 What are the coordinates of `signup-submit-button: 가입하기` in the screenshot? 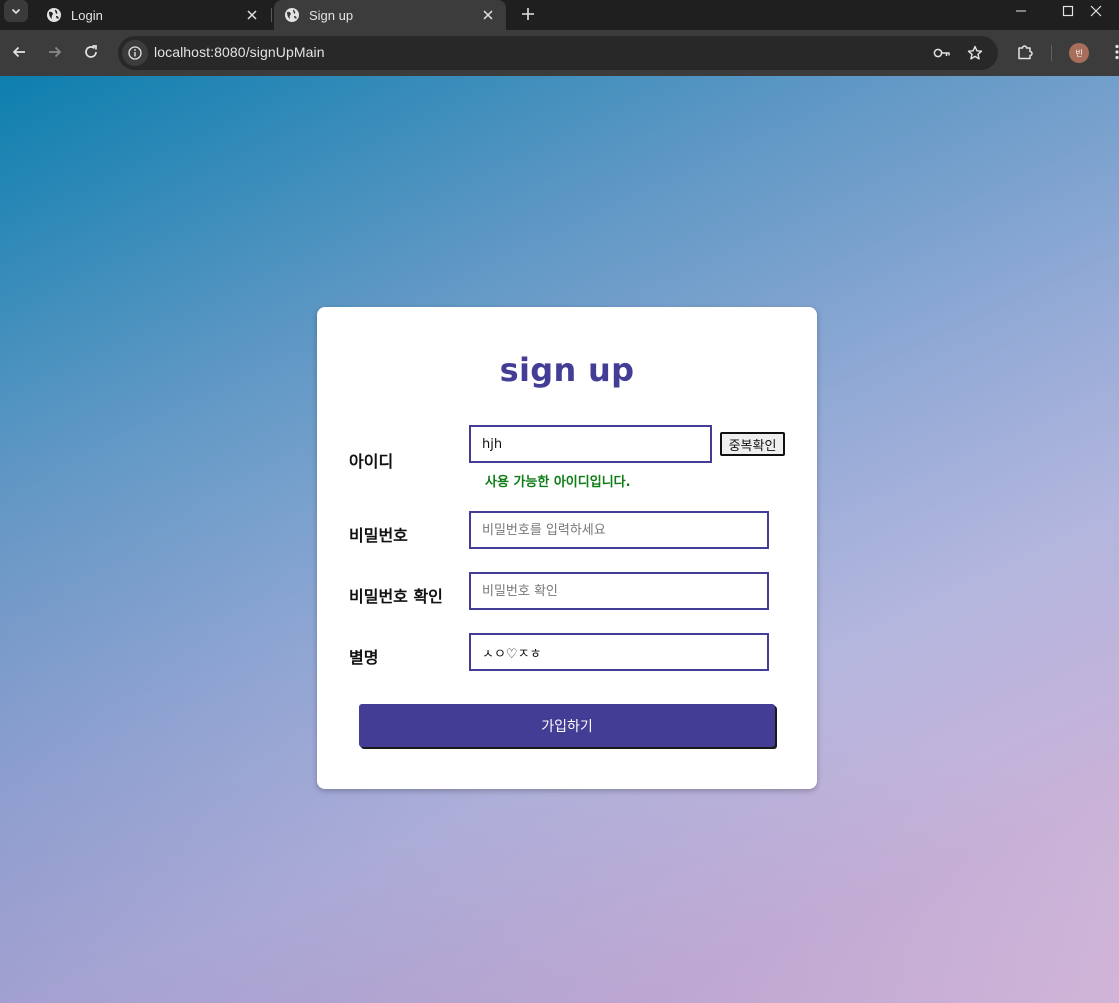 It's located at (567, 725).